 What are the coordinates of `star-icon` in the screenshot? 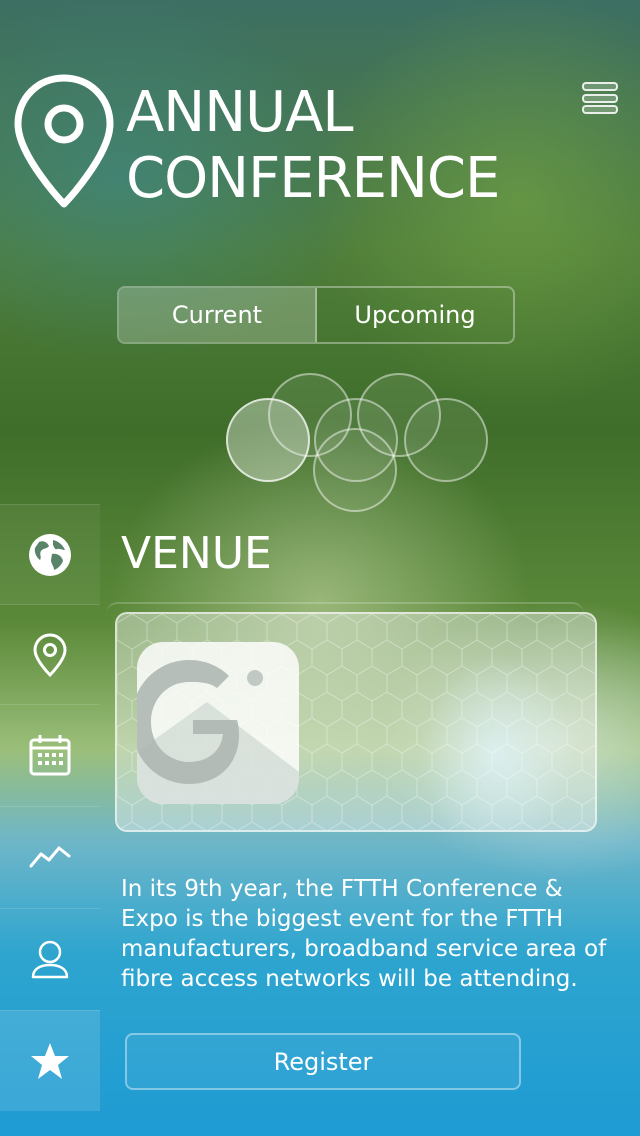 It's located at (50, 1061).